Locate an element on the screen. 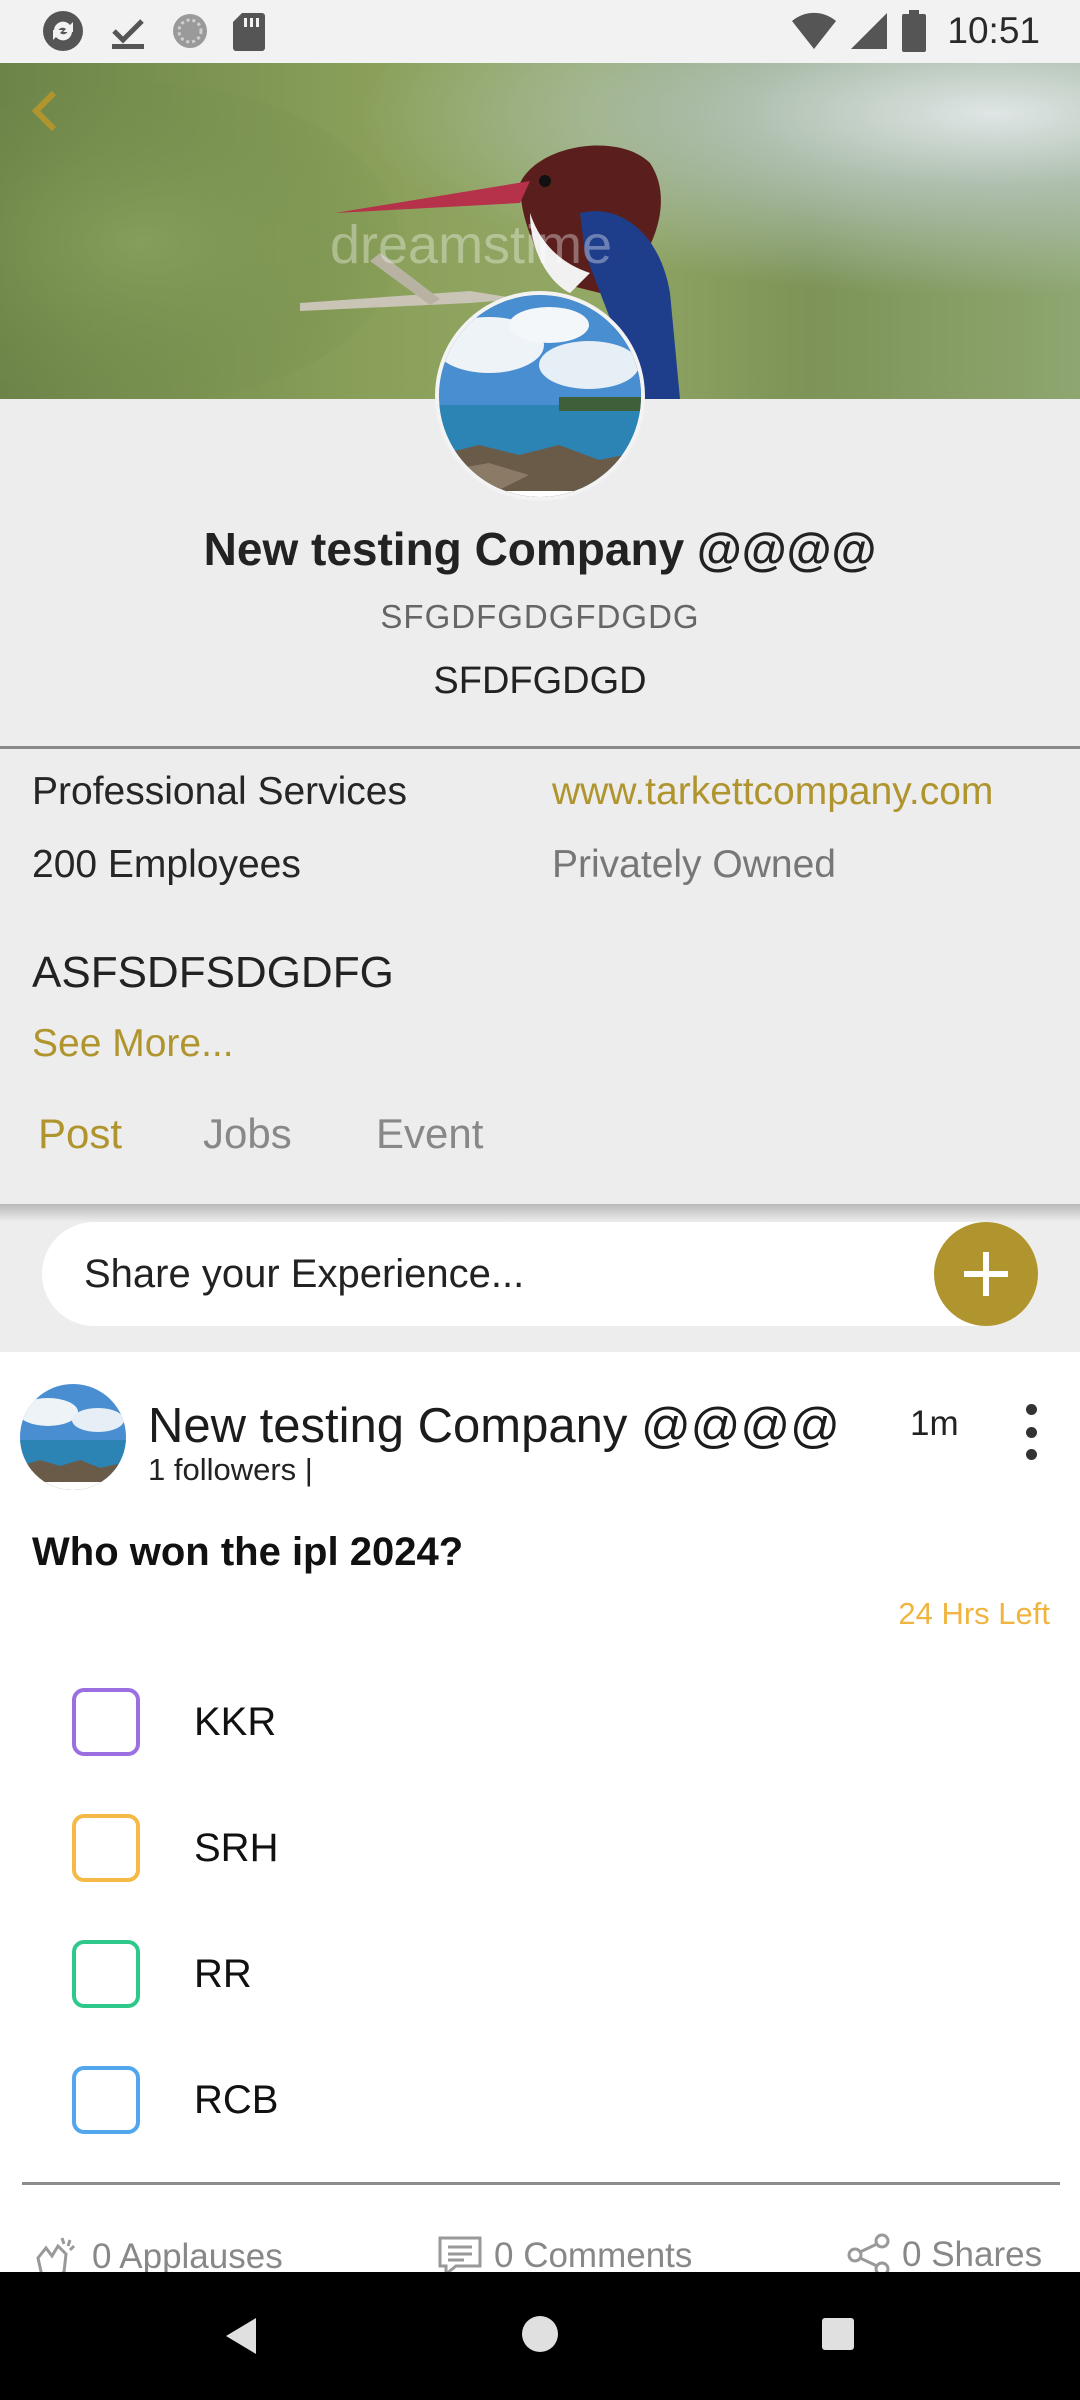 This screenshot has height=2400, width=1080. battery-icon is located at coordinates (914, 31).